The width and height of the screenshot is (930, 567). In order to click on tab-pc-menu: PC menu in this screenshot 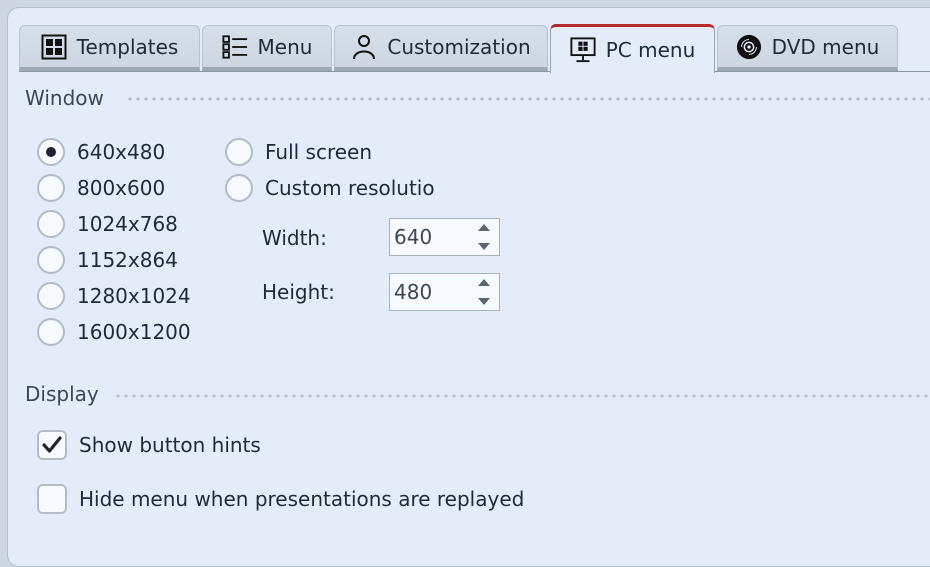, I will do `click(632, 48)`.